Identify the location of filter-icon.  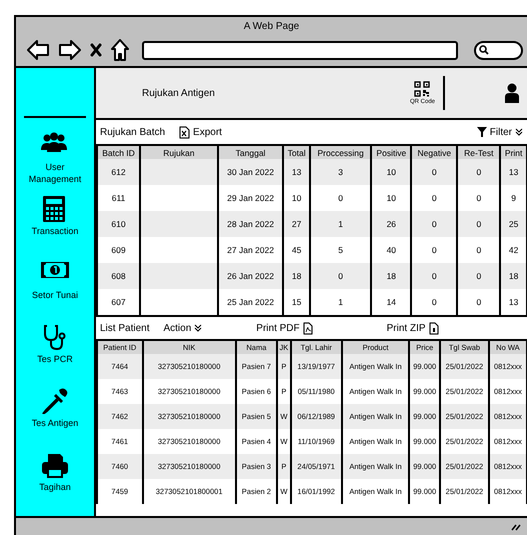
(481, 132).